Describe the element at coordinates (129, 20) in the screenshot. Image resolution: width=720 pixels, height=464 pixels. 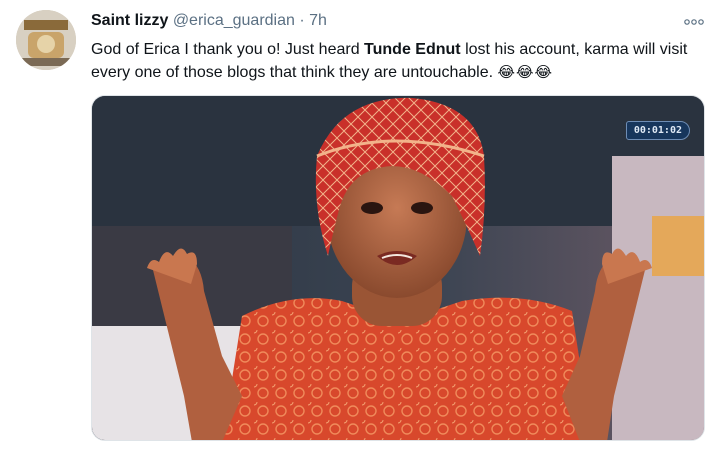
I see `author-name: Saint lizzy` at that location.